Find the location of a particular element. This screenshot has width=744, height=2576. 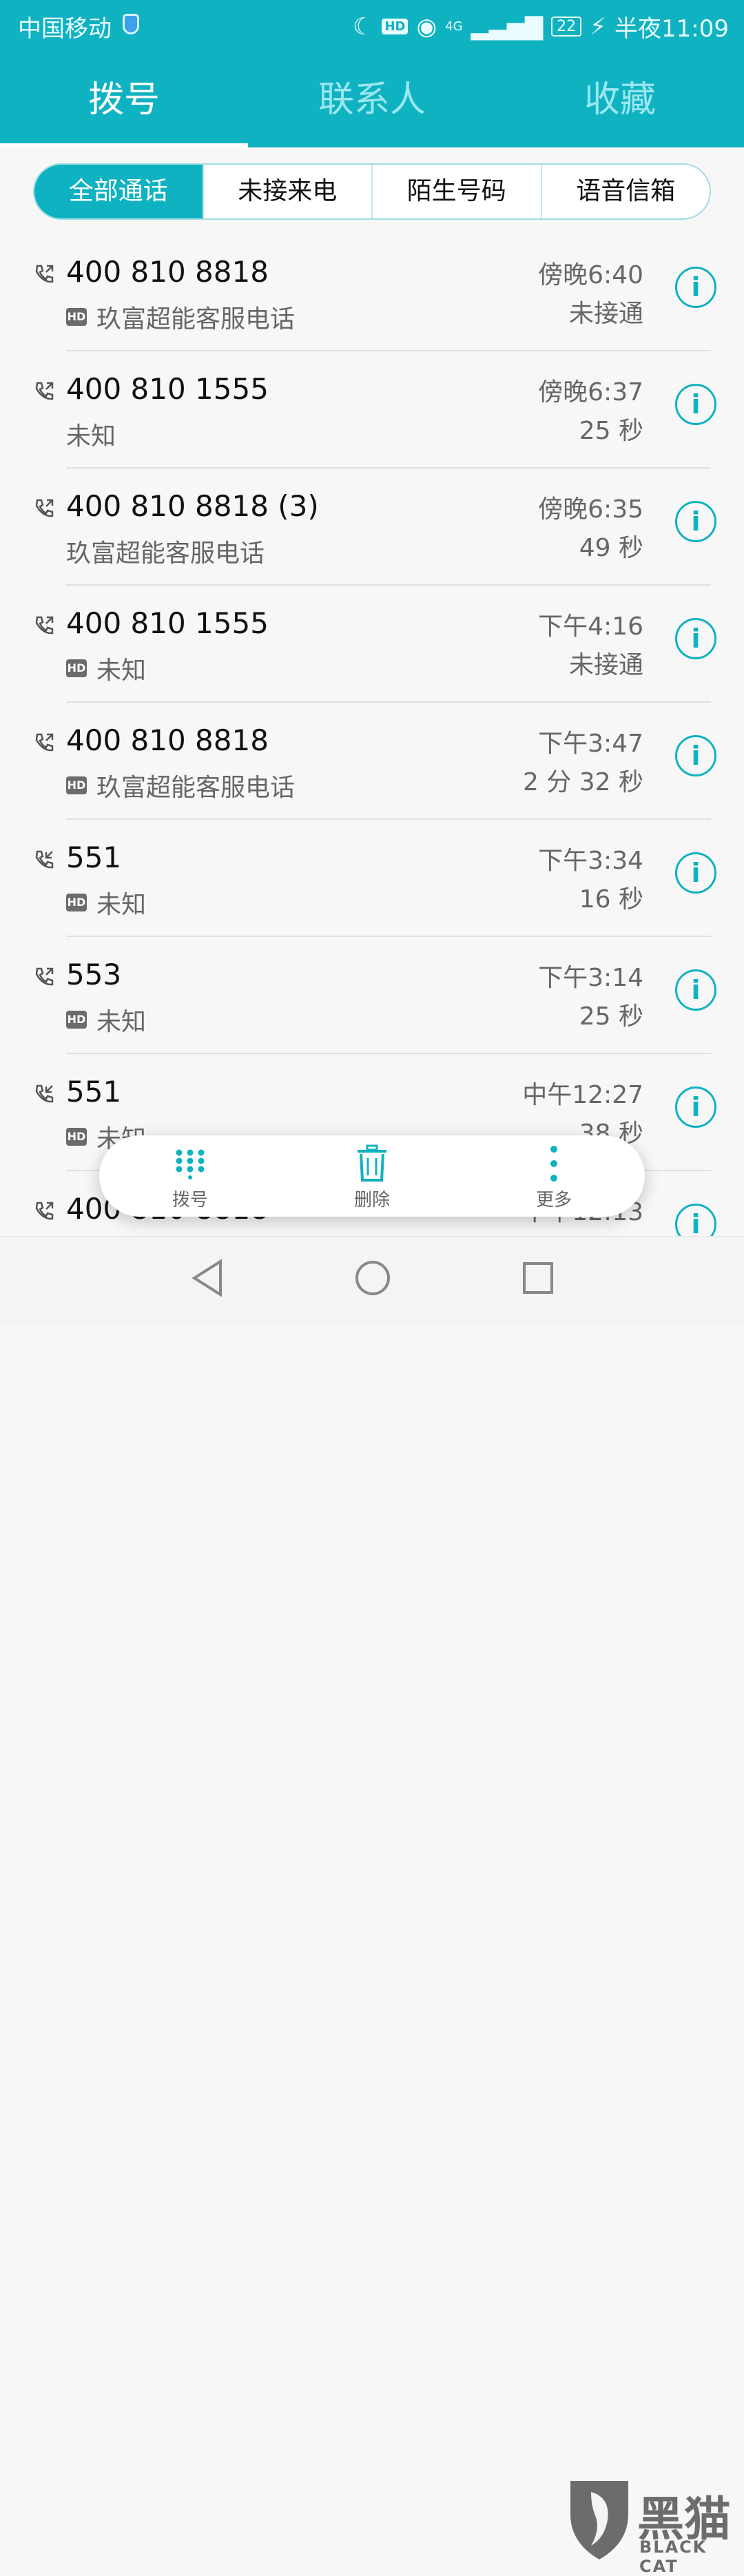

moon-icon: ☾ is located at coordinates (363, 26).